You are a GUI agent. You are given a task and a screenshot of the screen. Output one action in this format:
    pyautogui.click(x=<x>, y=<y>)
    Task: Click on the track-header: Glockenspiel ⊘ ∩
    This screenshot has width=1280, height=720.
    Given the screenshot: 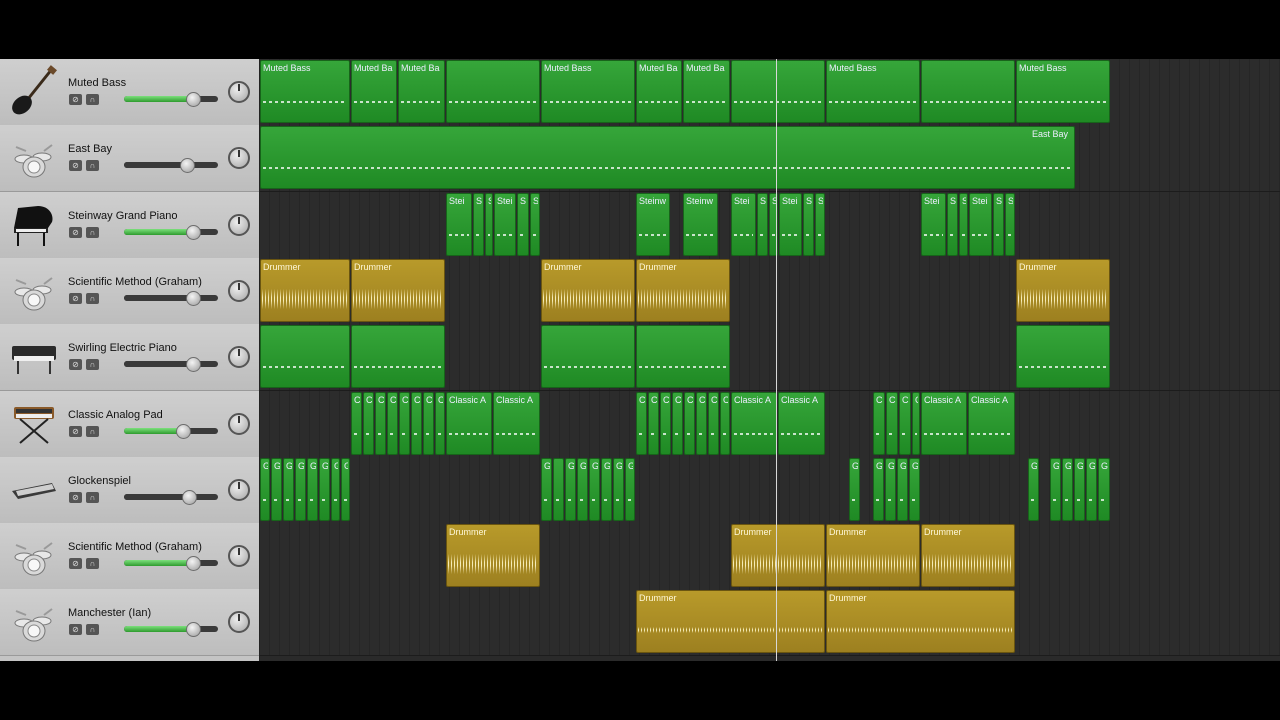 What is the action you would take?
    pyautogui.click(x=129, y=490)
    